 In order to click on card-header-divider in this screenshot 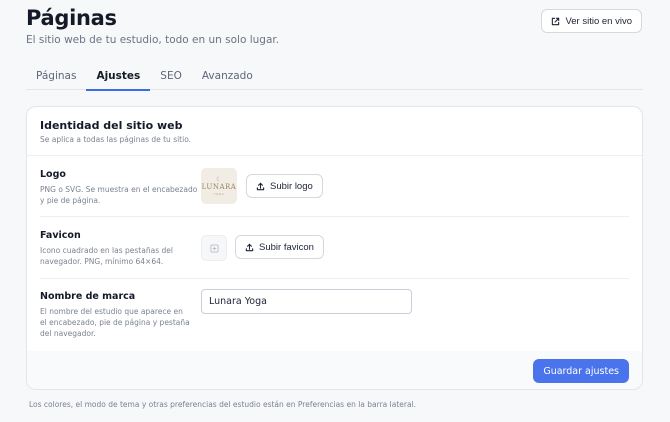, I will do `click(334, 155)`.